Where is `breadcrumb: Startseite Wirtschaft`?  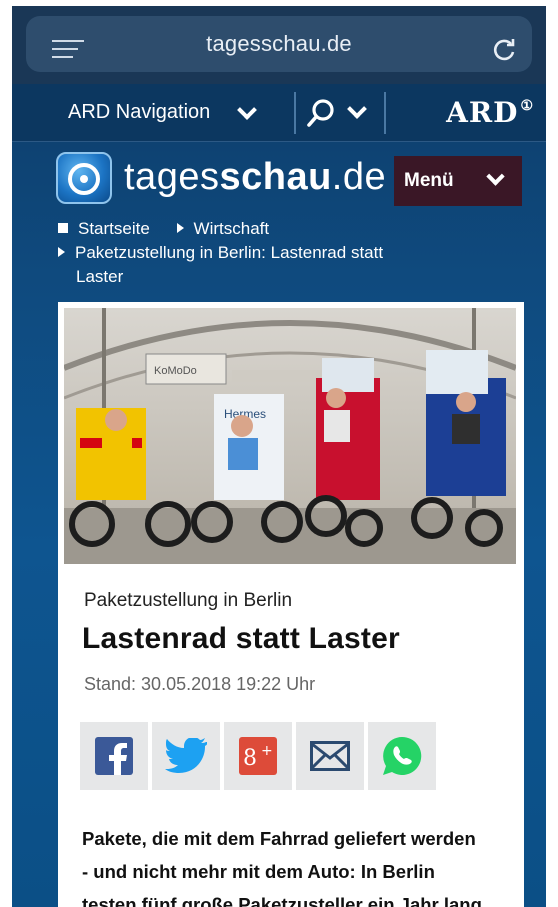 breadcrumb: Startseite Wirtschaft is located at coordinates (163, 229).